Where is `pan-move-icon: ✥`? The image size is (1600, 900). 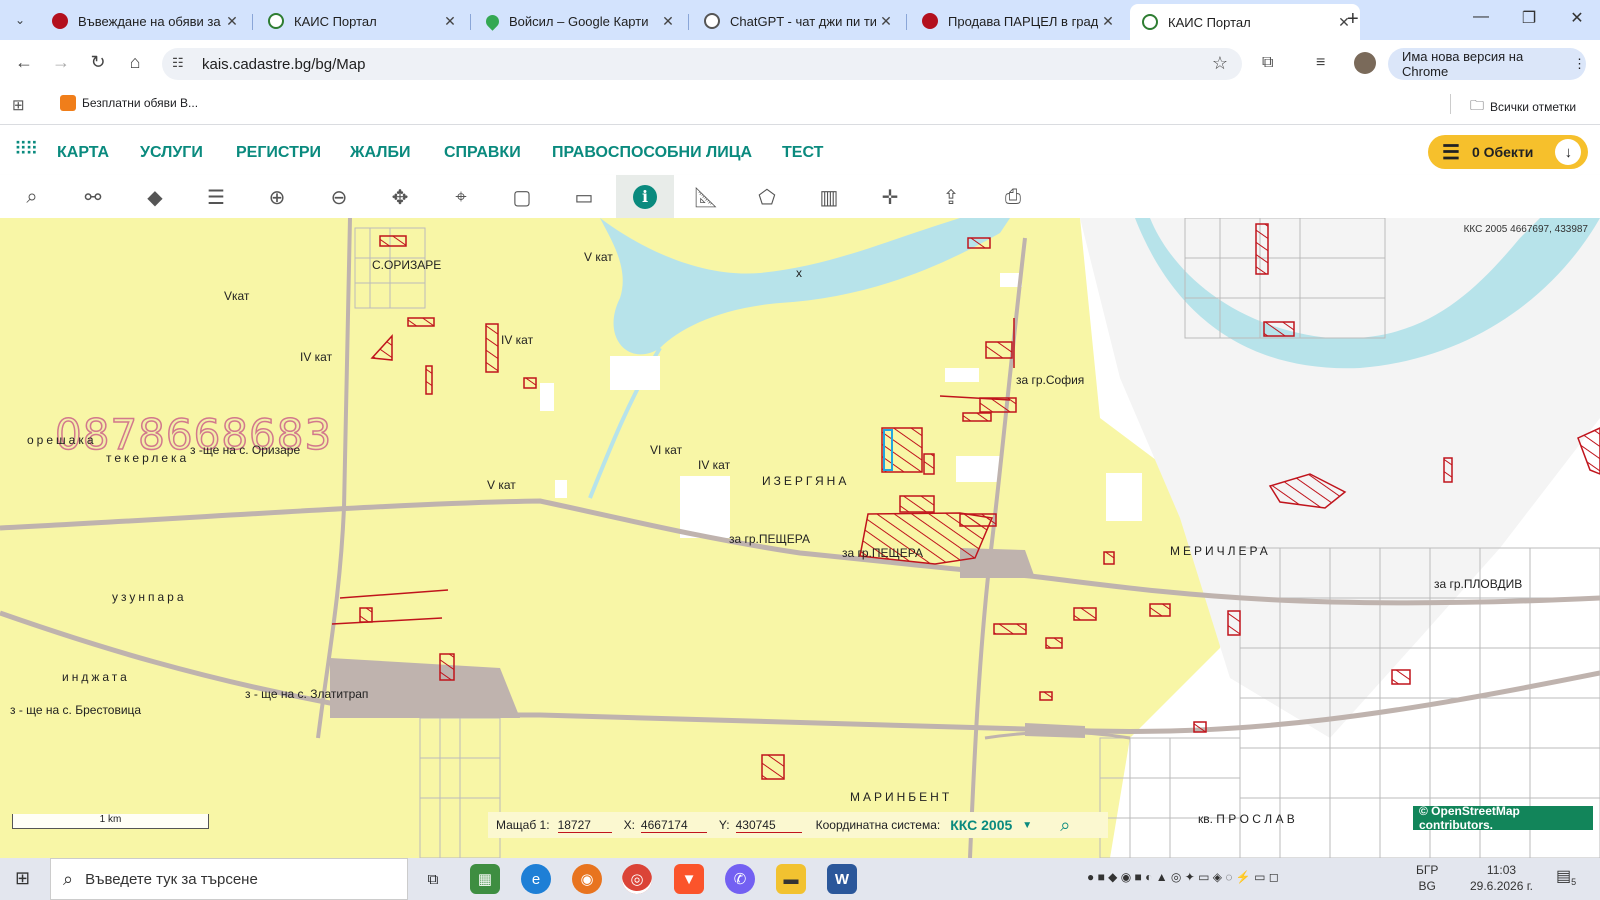
pan-move-icon: ✥ is located at coordinates (400, 197).